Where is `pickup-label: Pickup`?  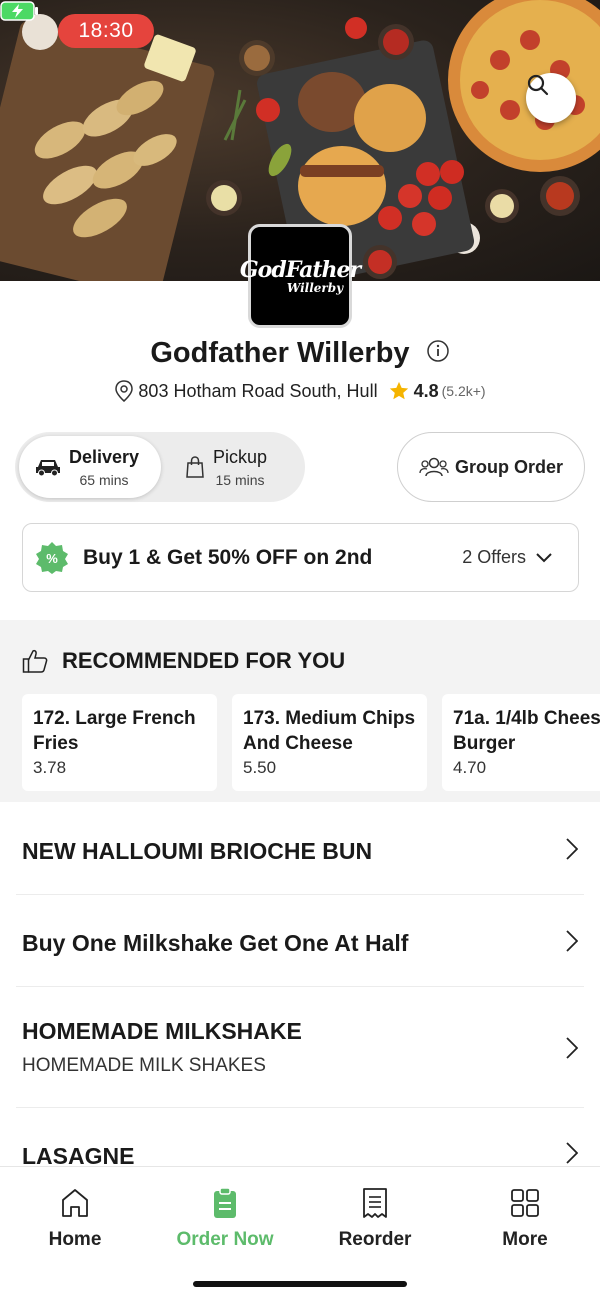
pickup-label: Pickup is located at coordinates (240, 456).